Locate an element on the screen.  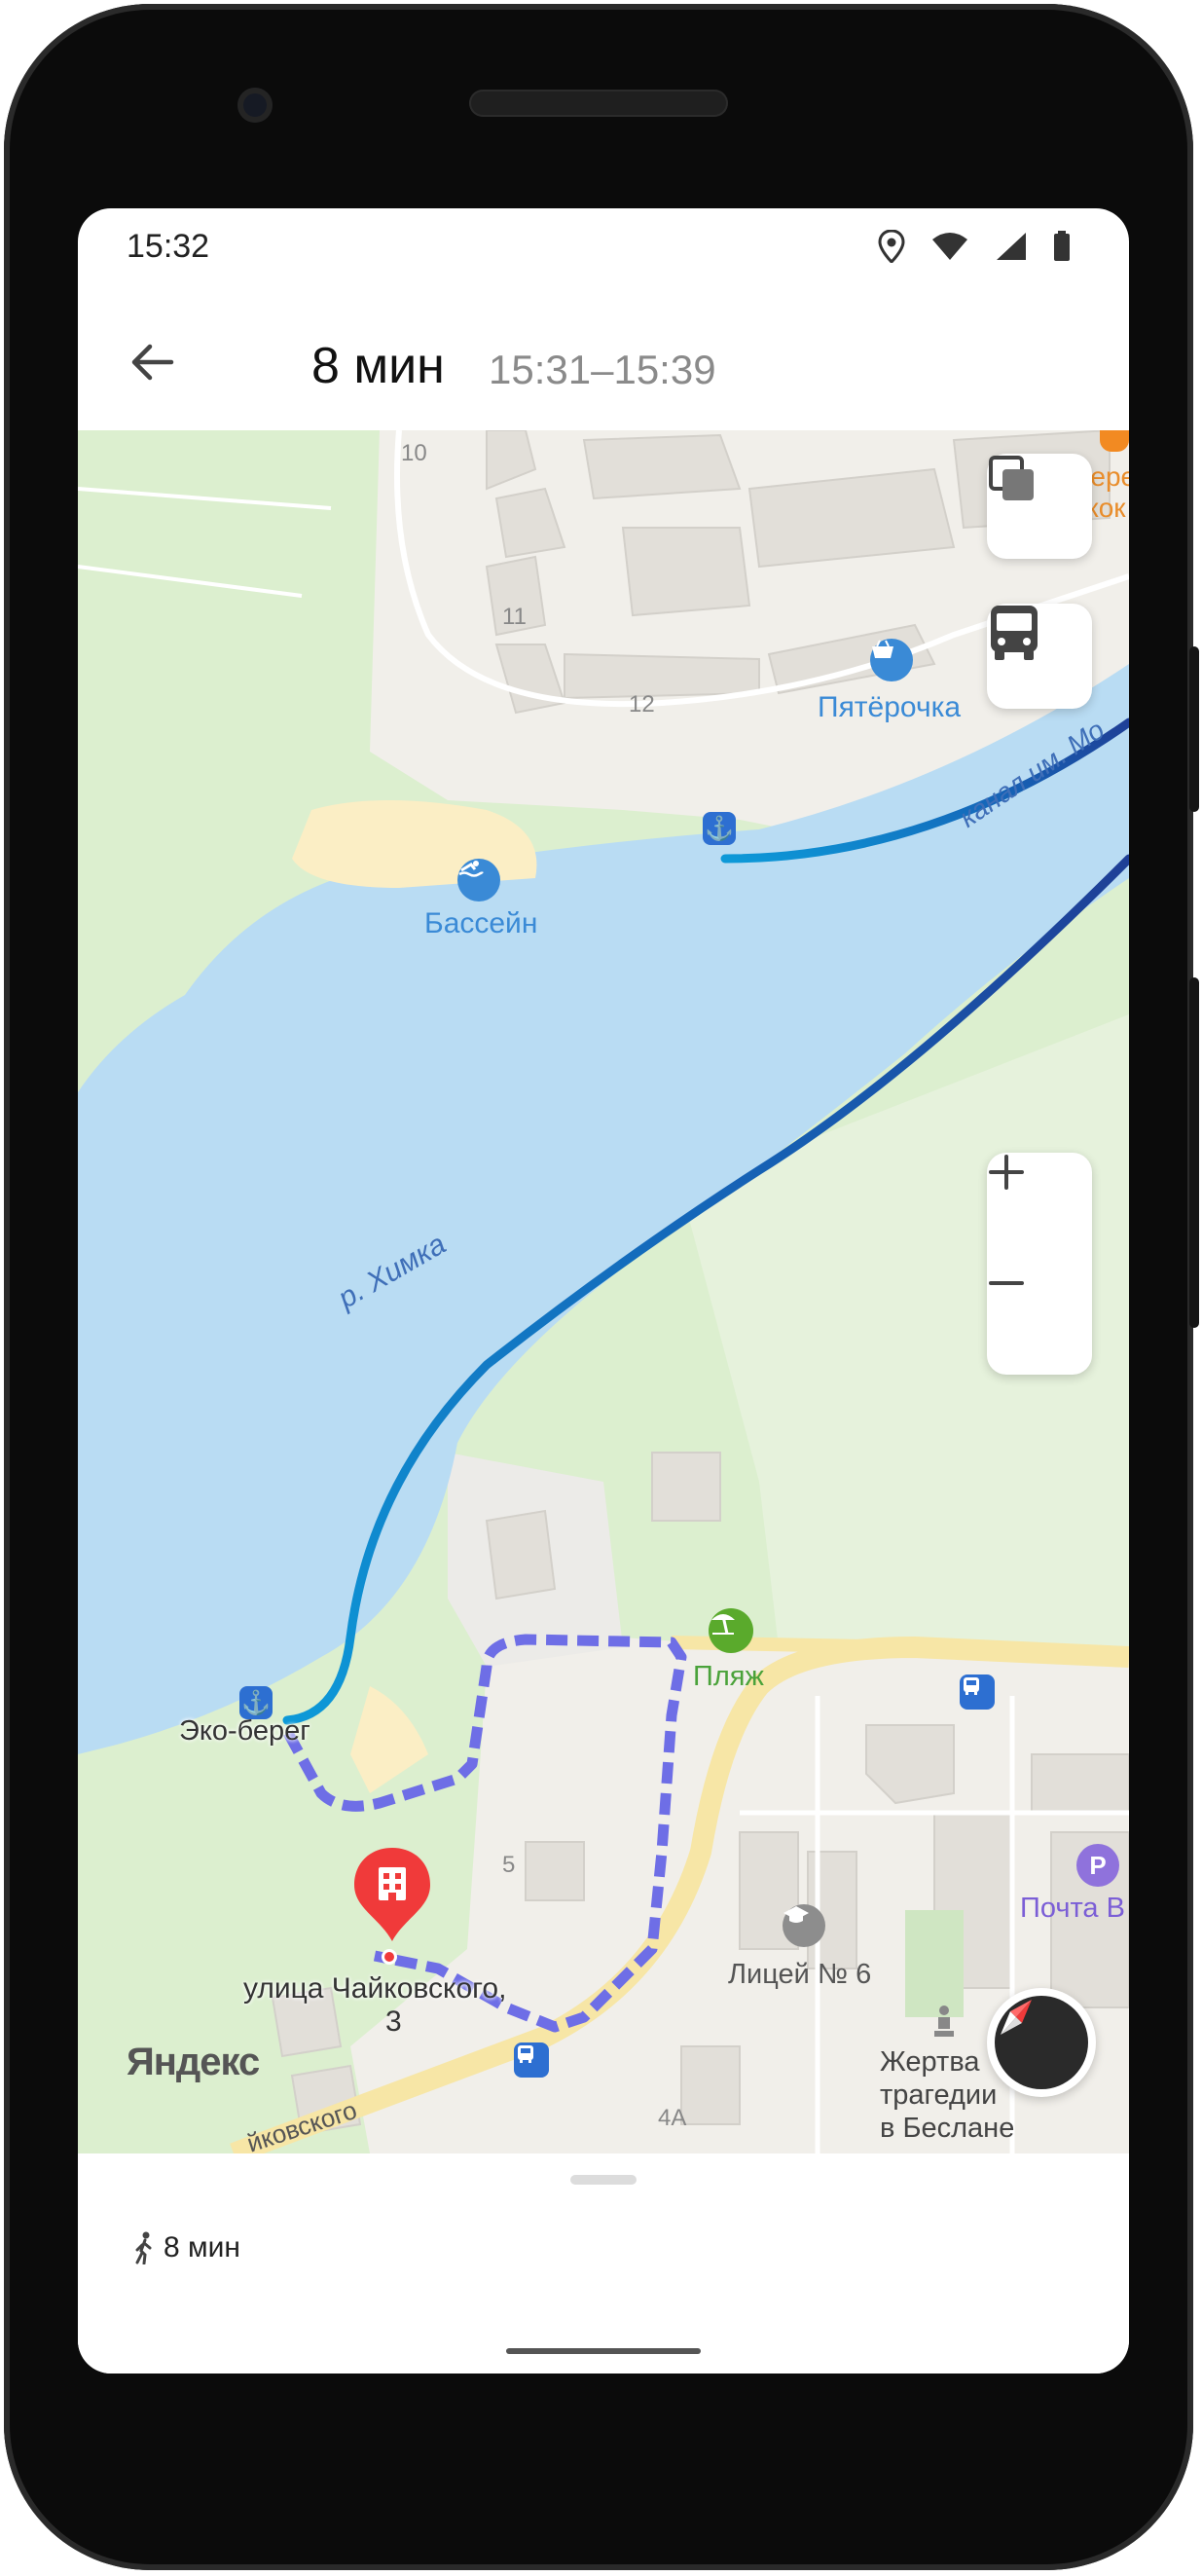
minus-icon is located at coordinates (1007, 1283).